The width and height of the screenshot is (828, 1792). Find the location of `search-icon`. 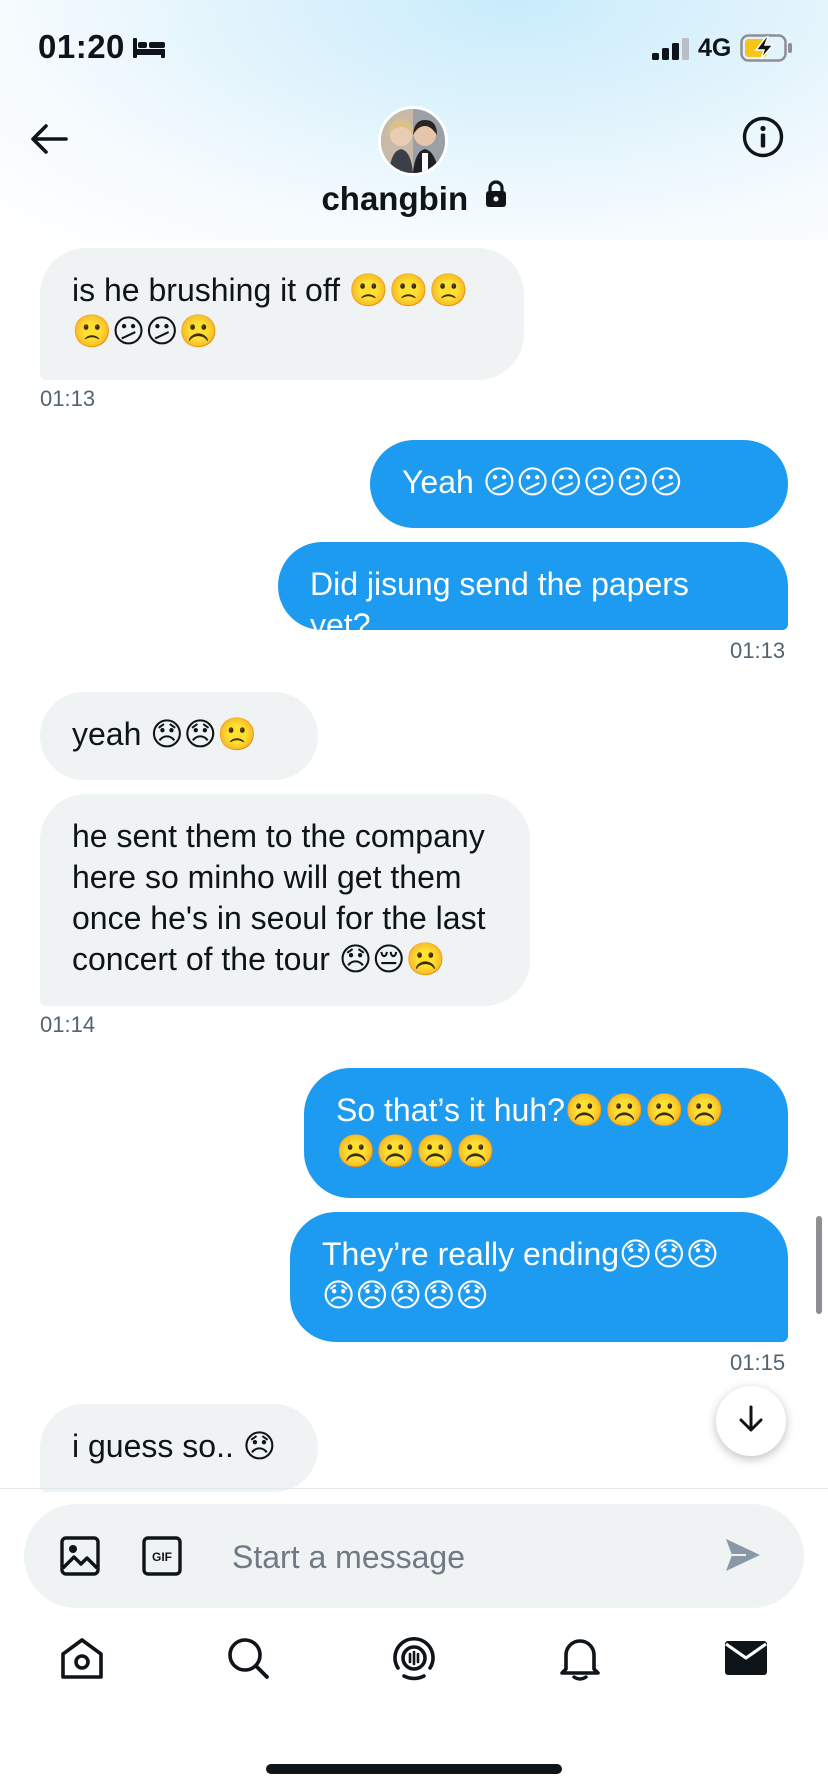

search-icon is located at coordinates (248, 1660).